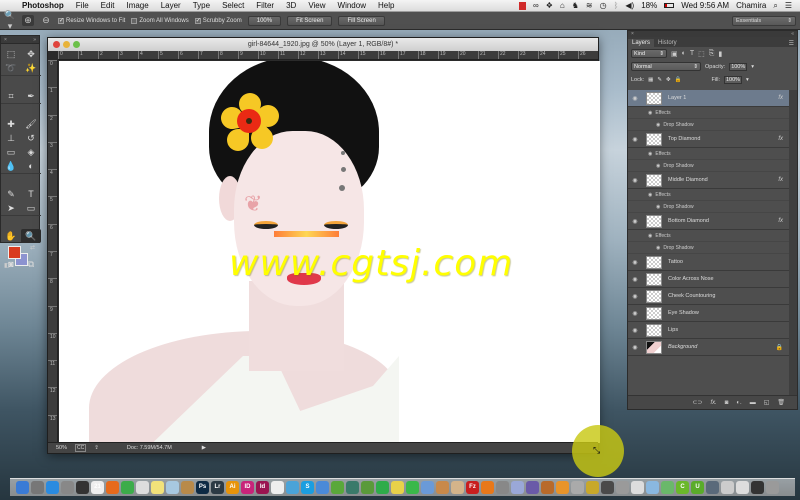 The height and width of the screenshot is (500, 800). Describe the element at coordinates (603, 5) in the screenshot. I see `time-machine-icon: ◷` at that location.